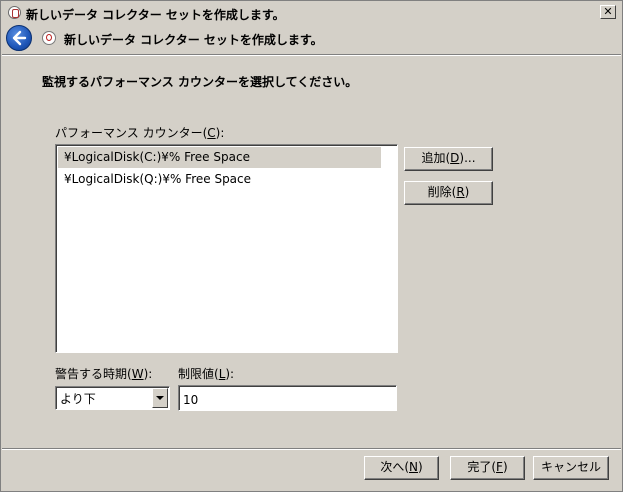 Image resolution: width=623 pixels, height=492 pixels. Describe the element at coordinates (571, 468) in the screenshot. I see `cancel-button: キャンセル` at that location.